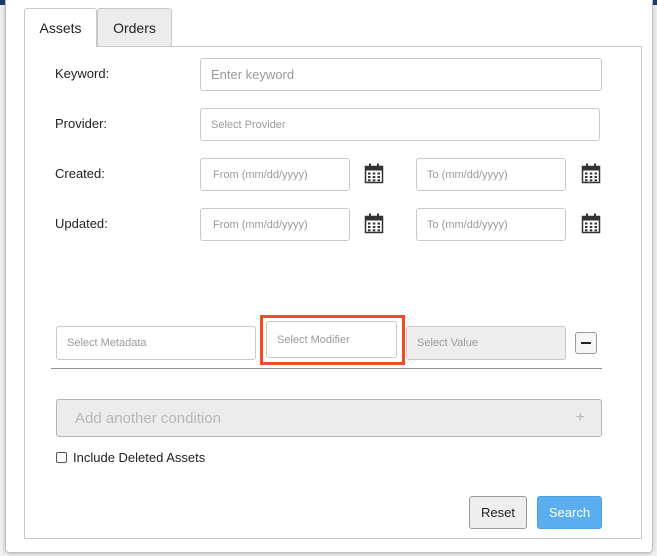 The image size is (657, 556). What do you see at coordinates (134, 27) in the screenshot?
I see `tab-orders: Orders` at bounding box center [134, 27].